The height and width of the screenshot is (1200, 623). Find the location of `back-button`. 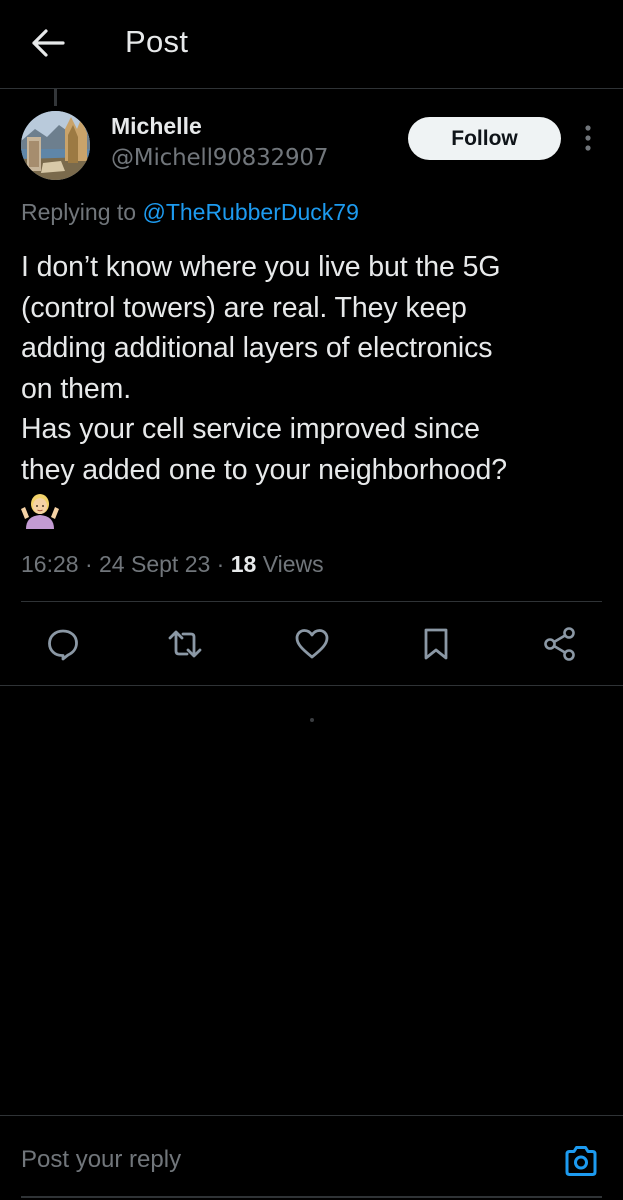

back-button is located at coordinates (49, 43).